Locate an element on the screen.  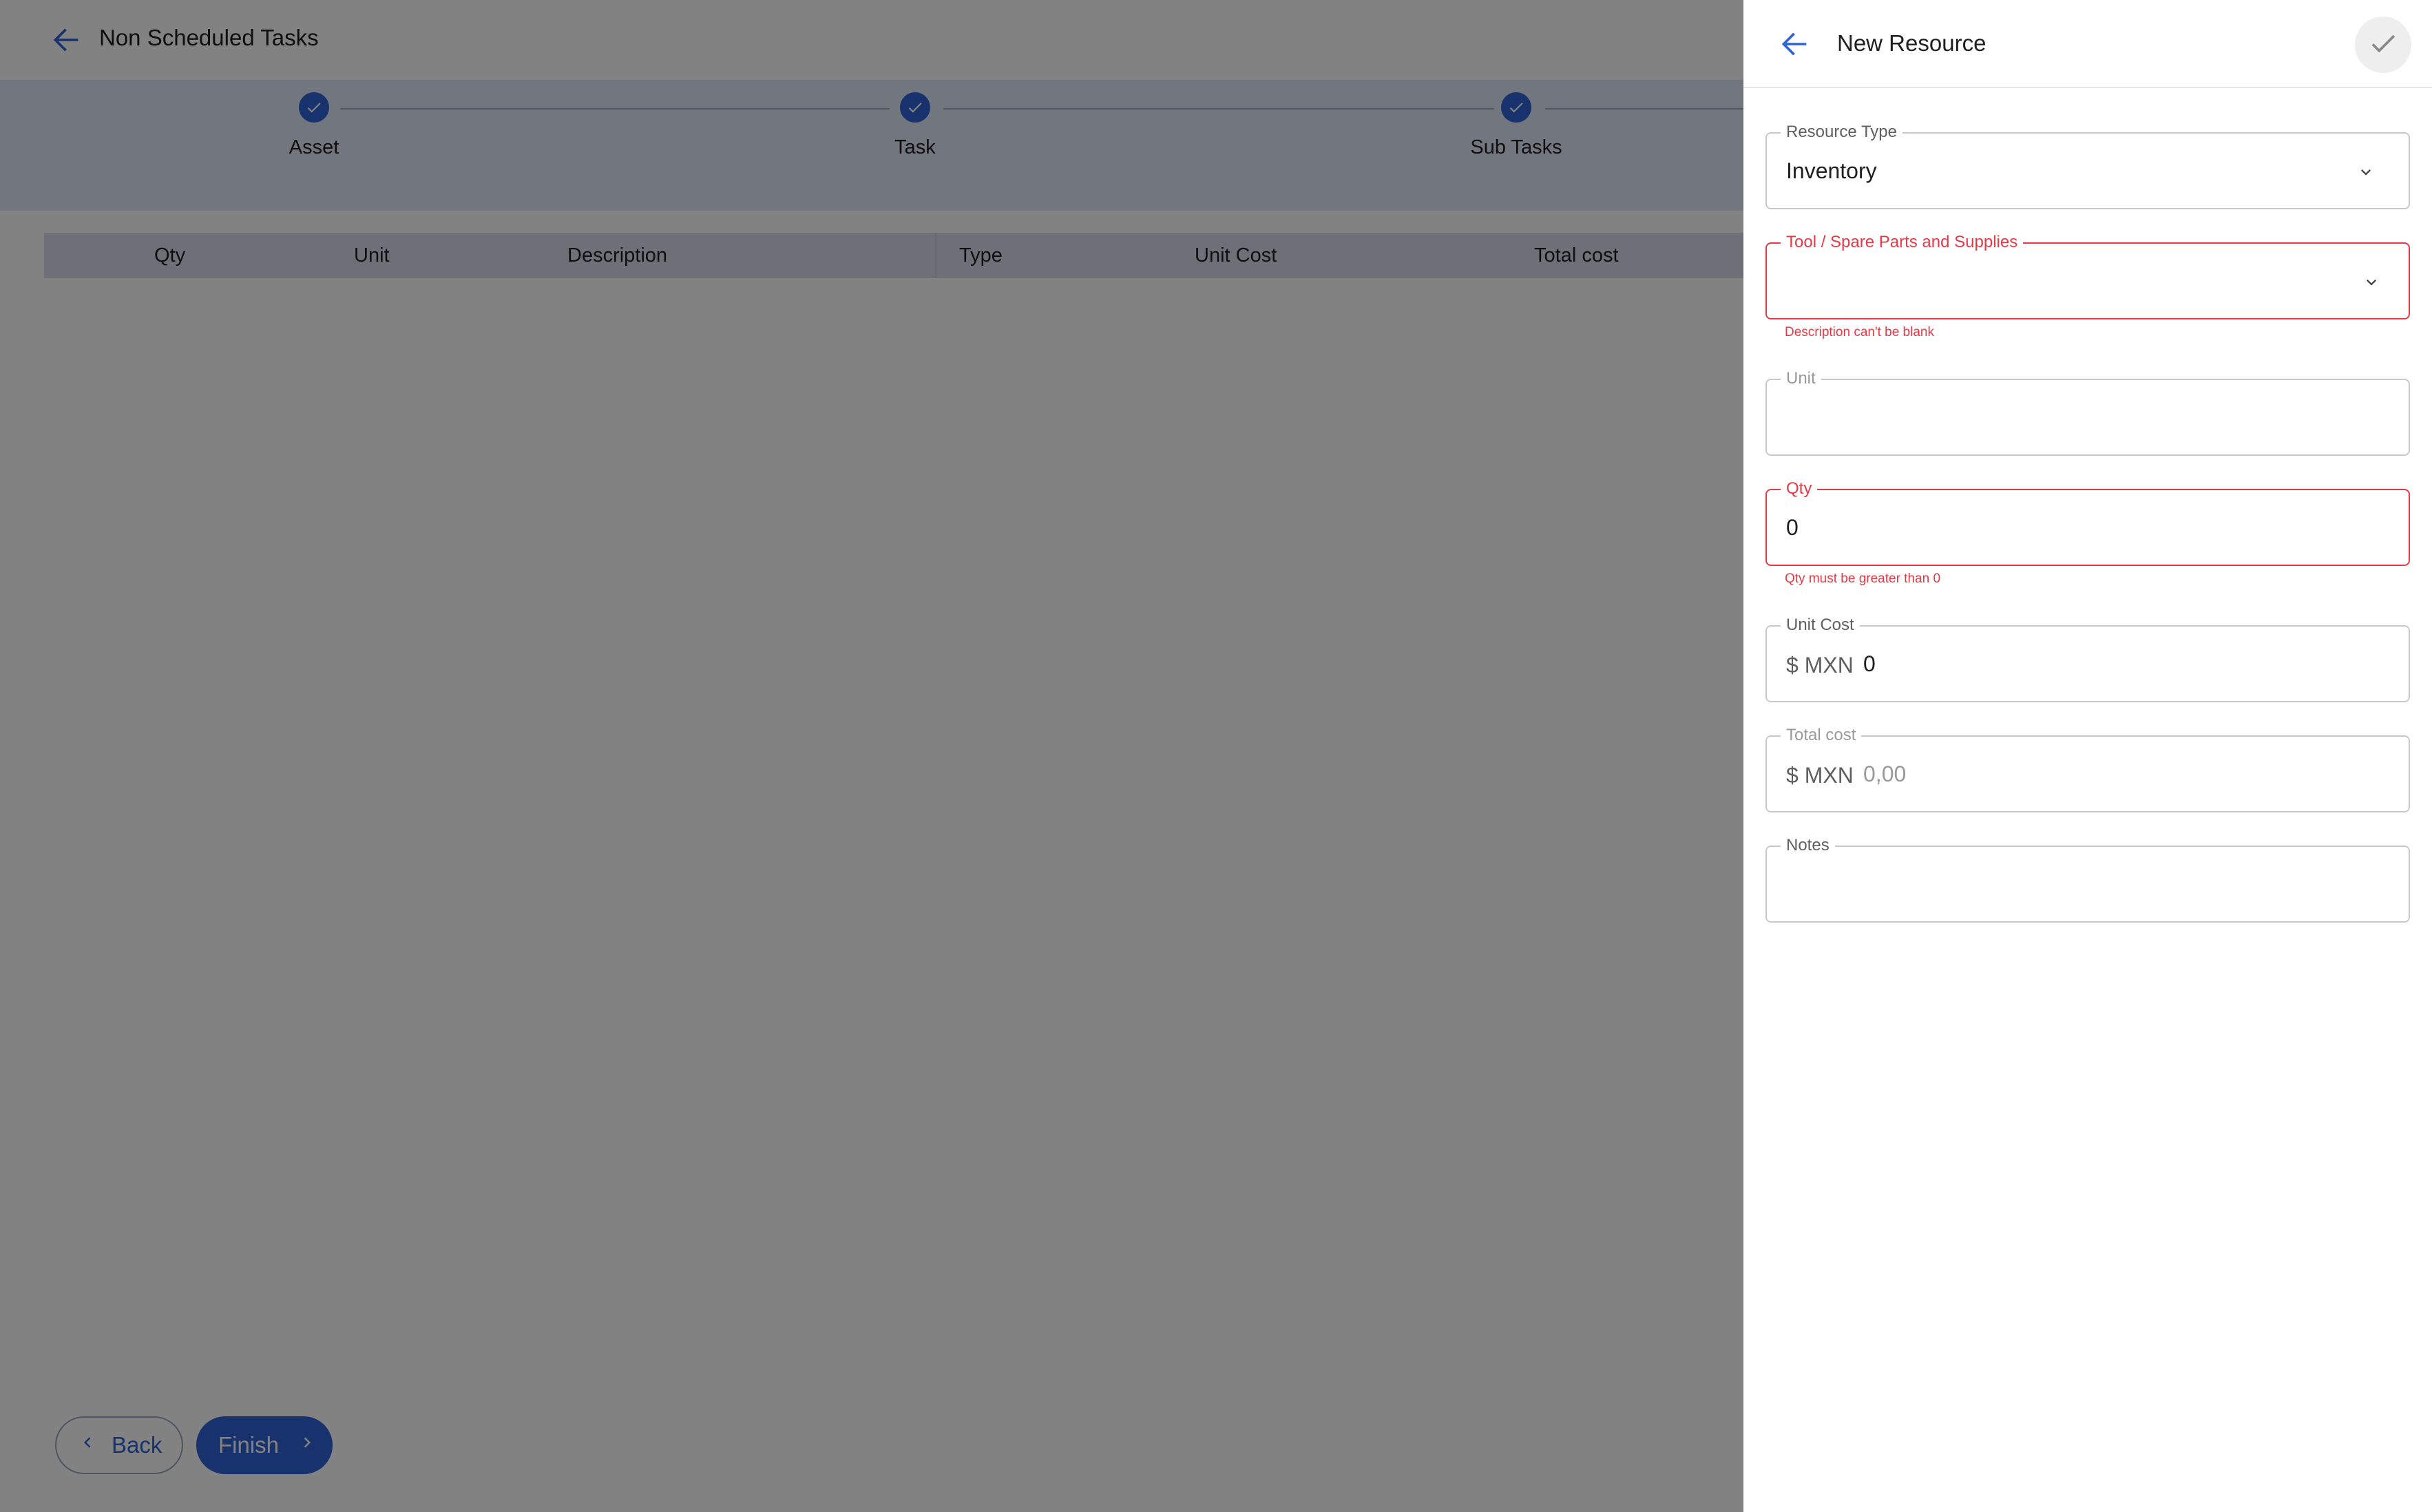
field-label: Notes is located at coordinates (1808, 845).